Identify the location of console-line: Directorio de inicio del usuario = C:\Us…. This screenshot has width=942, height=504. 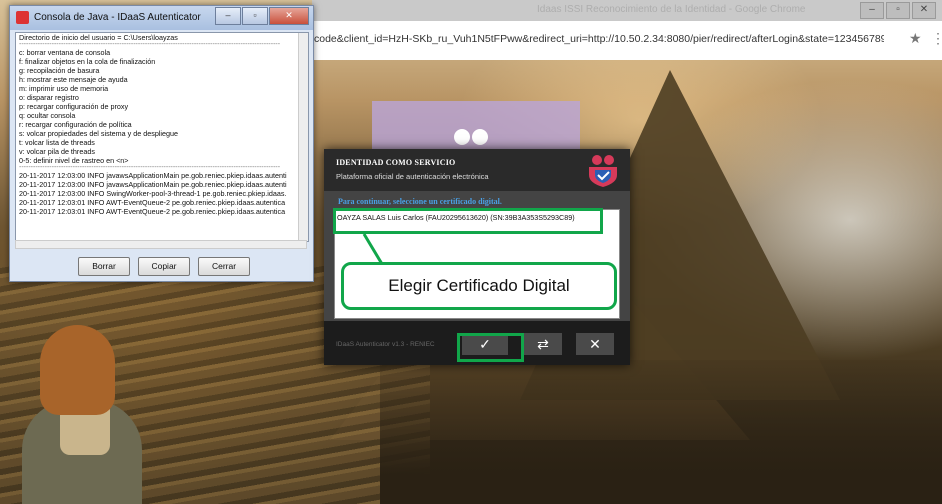
(98, 37).